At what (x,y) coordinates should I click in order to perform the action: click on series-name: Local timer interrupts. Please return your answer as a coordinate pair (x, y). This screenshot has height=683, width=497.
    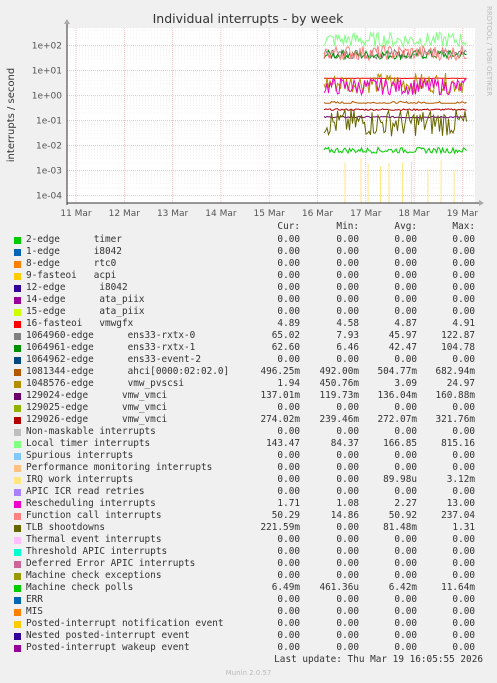
    Looking at the image, I should click on (88, 443).